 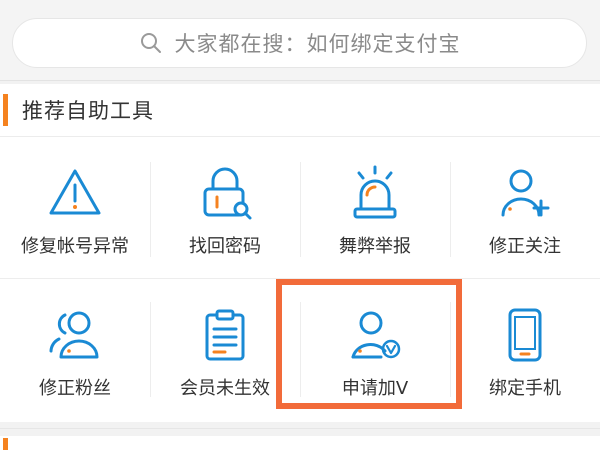 I want to click on alarm-light-icon, so click(x=375, y=192).